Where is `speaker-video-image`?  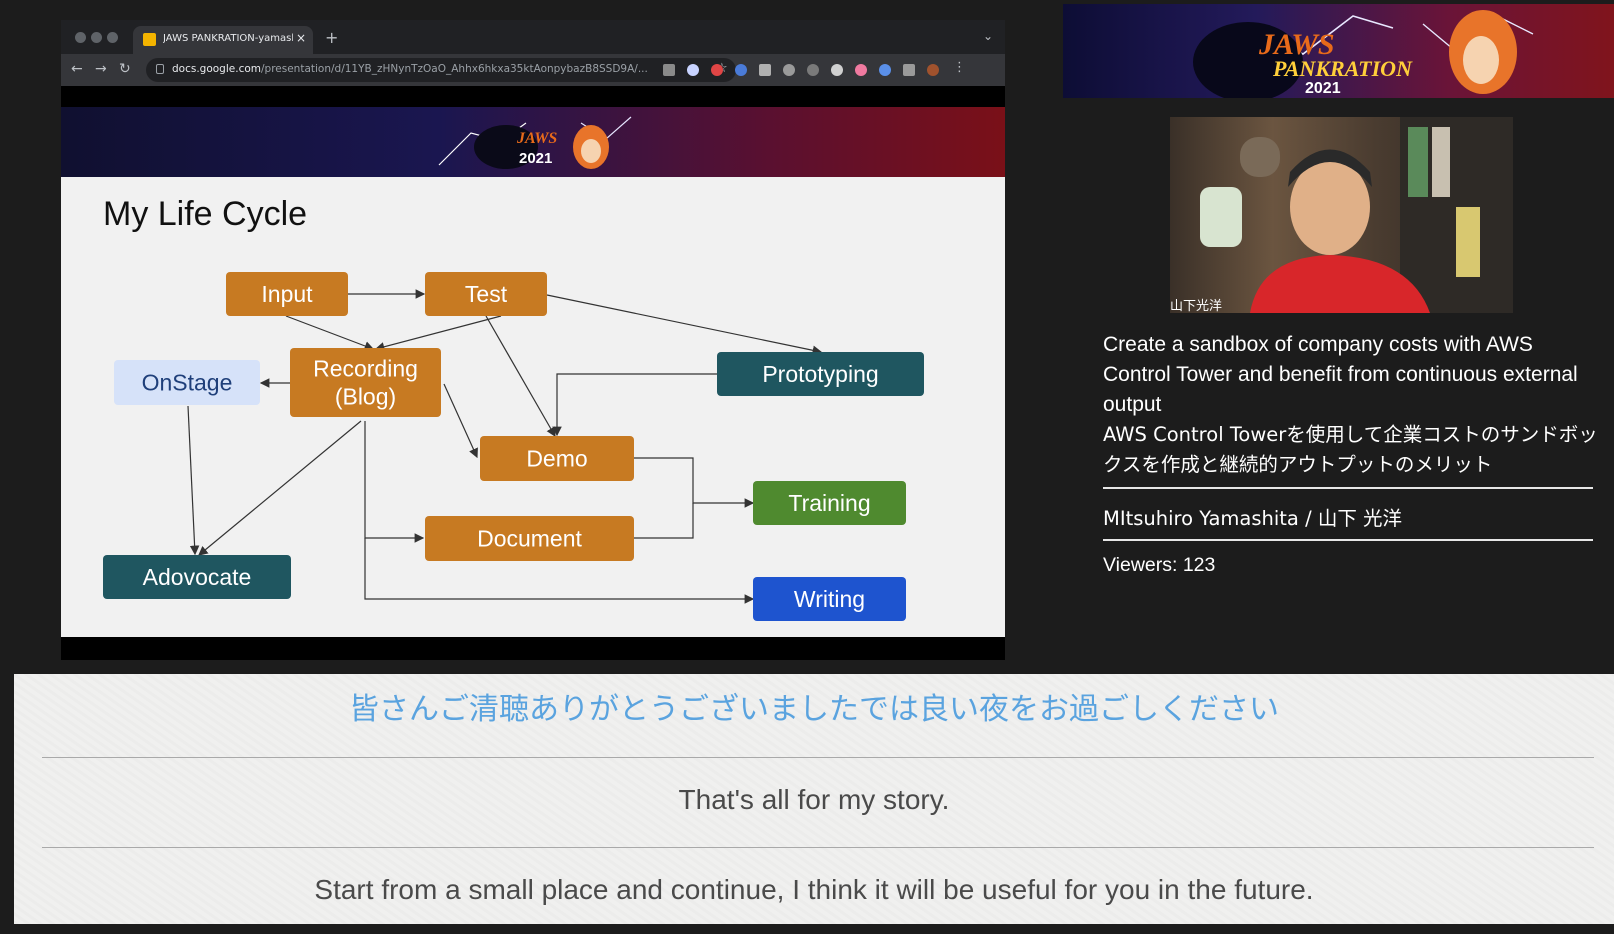 speaker-video-image is located at coordinates (1356, 215).